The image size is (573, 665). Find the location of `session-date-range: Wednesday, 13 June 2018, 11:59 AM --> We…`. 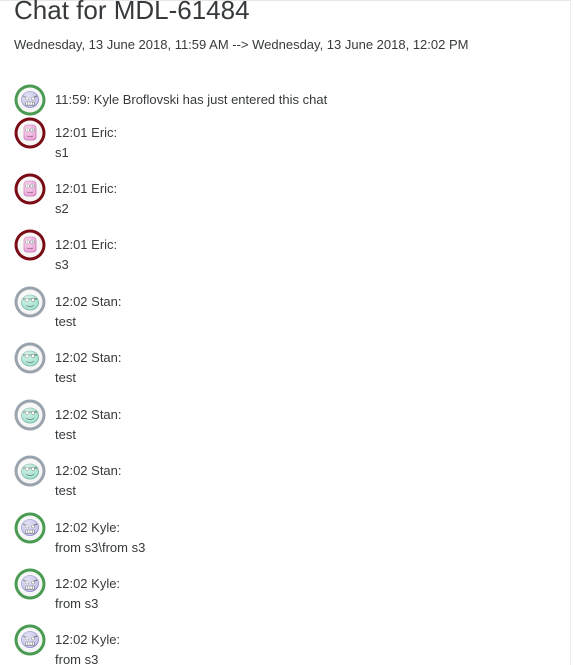

session-date-range: Wednesday, 13 June 2018, 11:59 AM --> We… is located at coordinates (241, 44).